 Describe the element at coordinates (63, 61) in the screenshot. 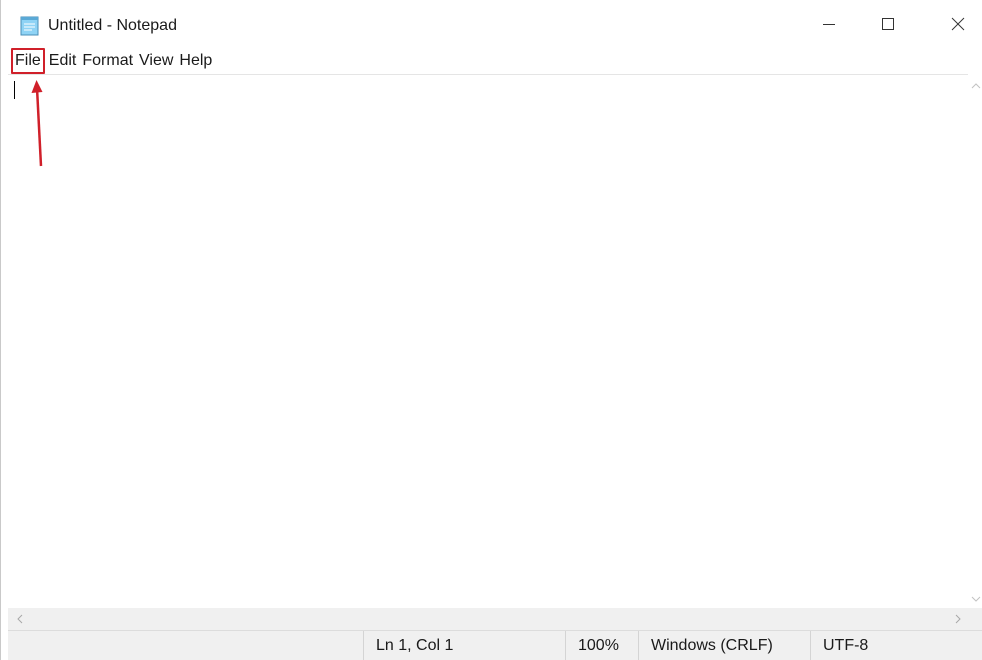

I see `menu-edit: Edit` at that location.